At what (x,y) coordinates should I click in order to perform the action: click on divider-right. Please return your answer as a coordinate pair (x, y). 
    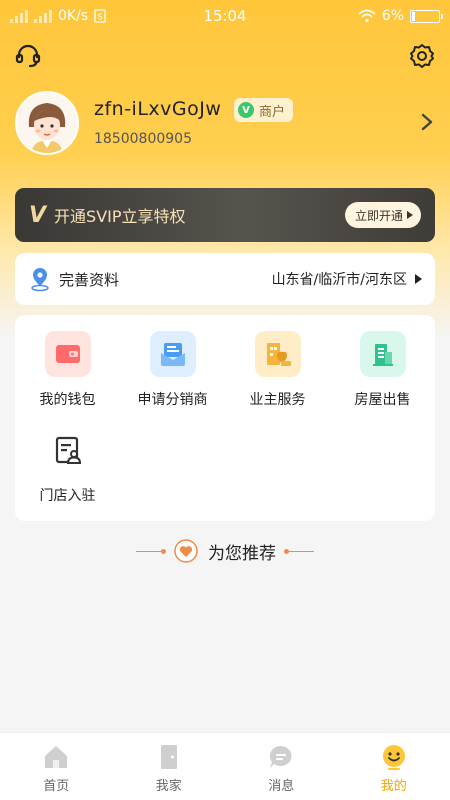
    Looking at the image, I should click on (299, 551).